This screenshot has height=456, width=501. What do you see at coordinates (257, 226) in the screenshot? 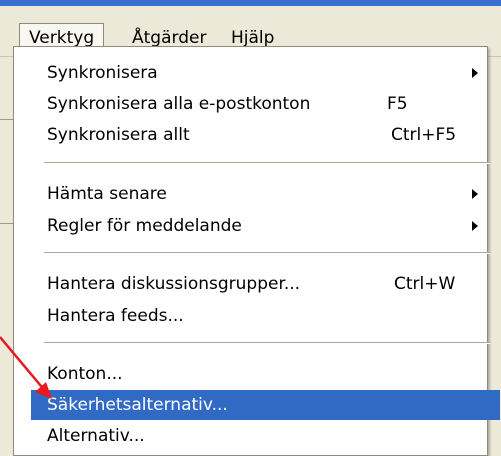
I see `menu-item-regler-for-meddelande: Regler för meddelande` at bounding box center [257, 226].